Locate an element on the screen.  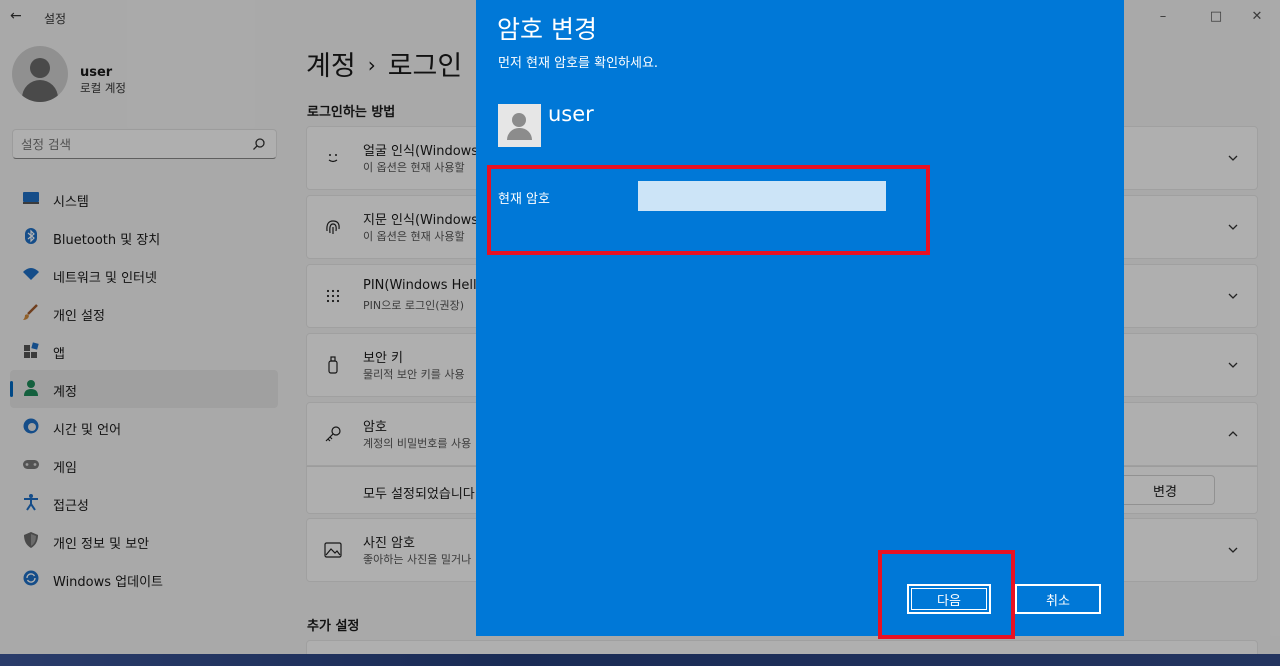
annotation-highlight-next is located at coordinates (946, 594).